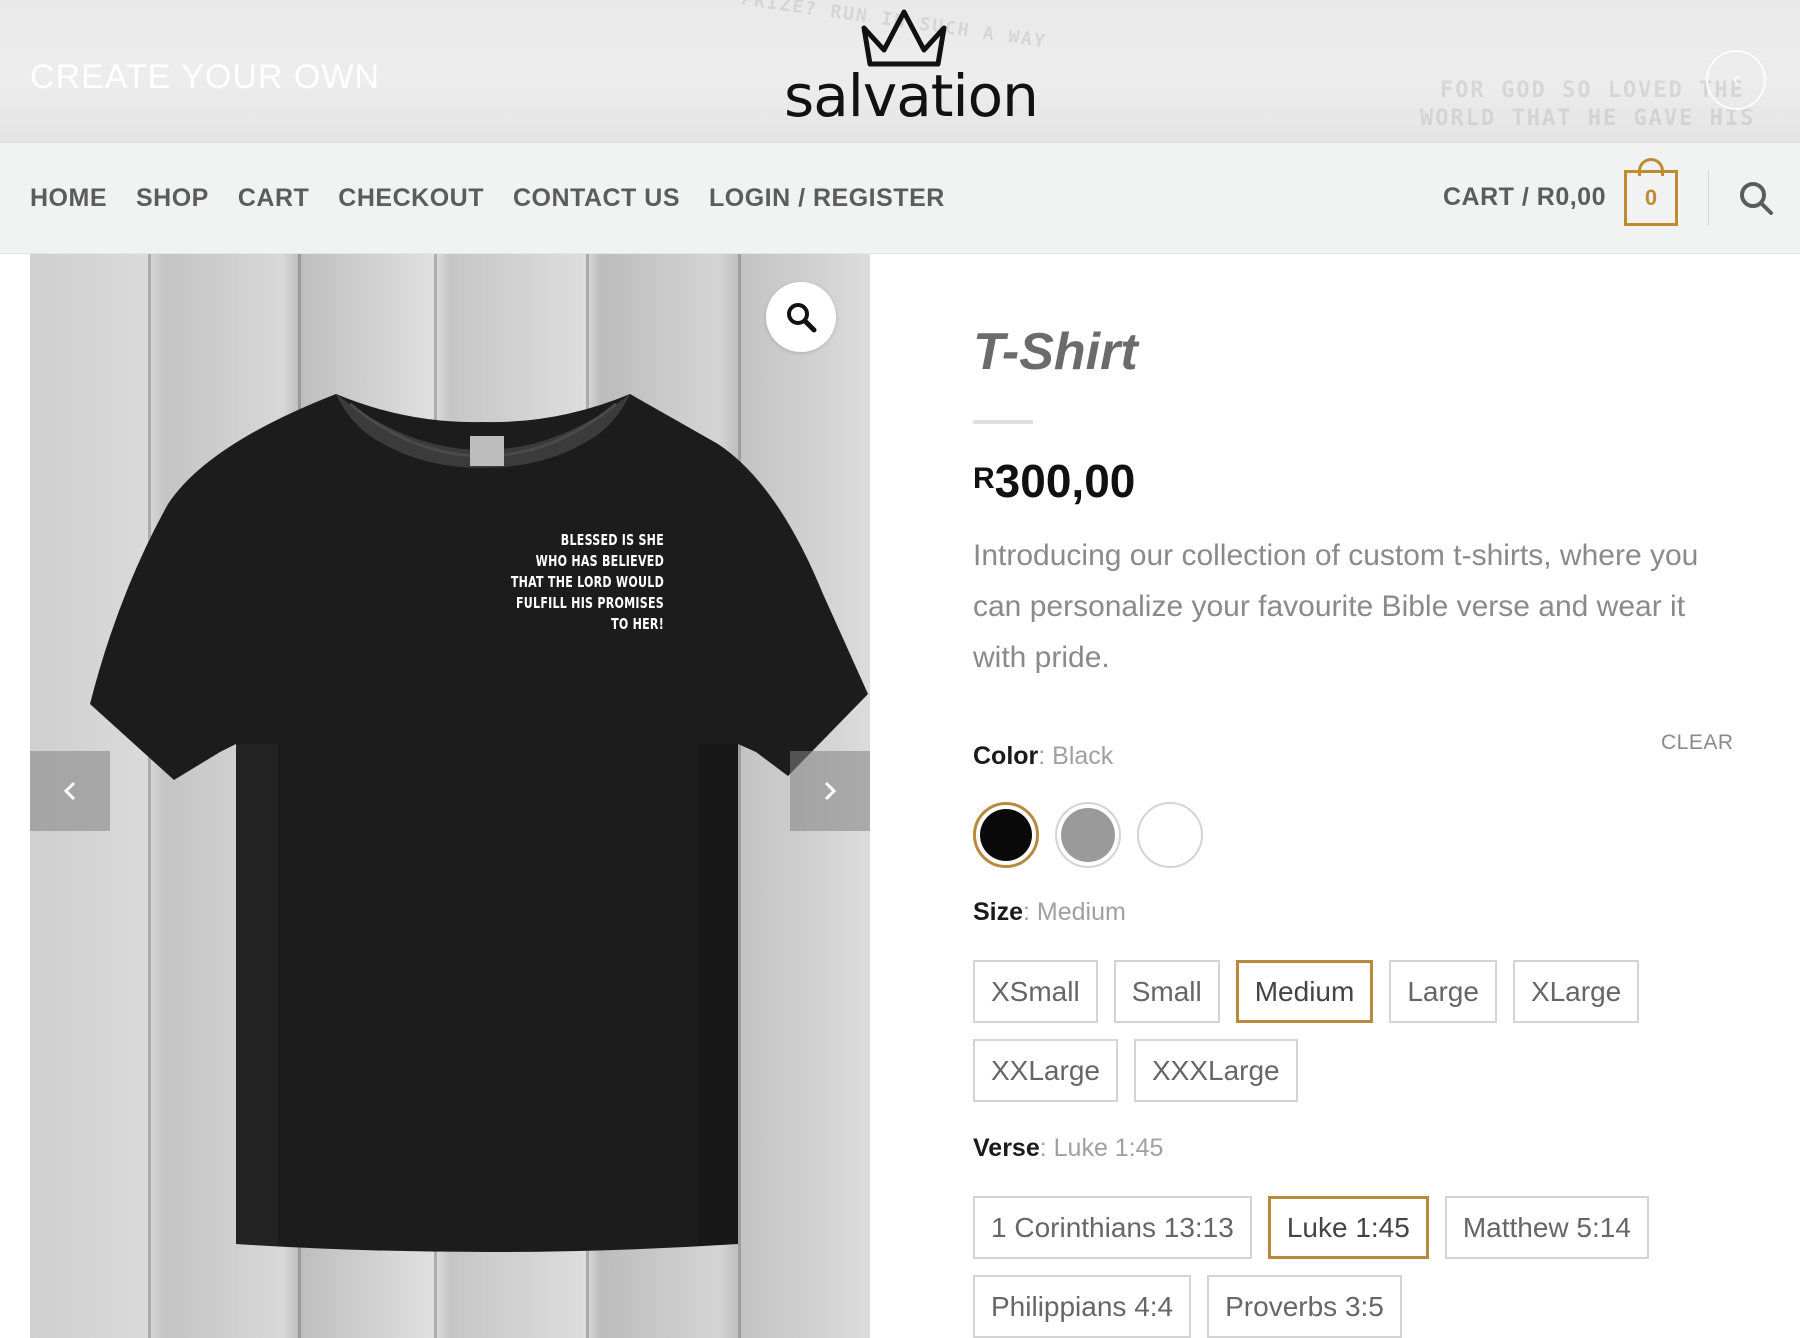  Describe the element at coordinates (1006, 835) in the screenshot. I see `color-swatch-black` at that location.